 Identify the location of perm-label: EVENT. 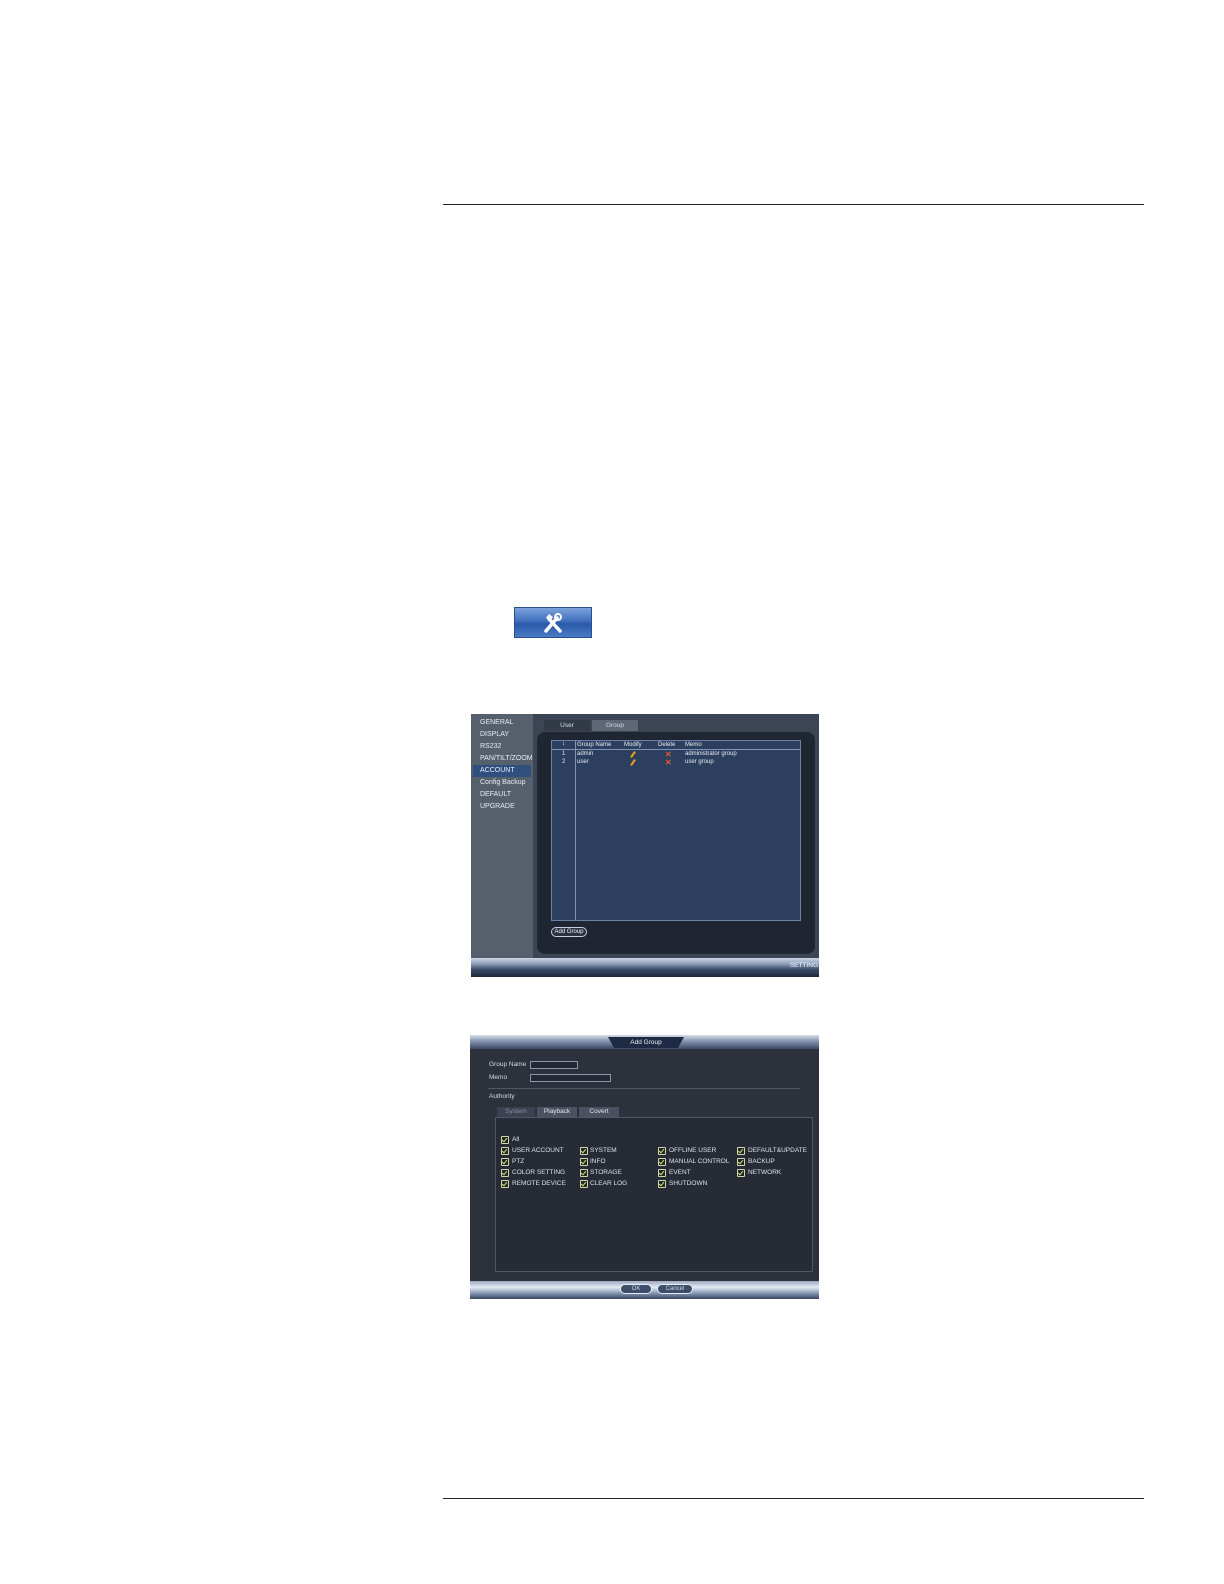
(680, 1172).